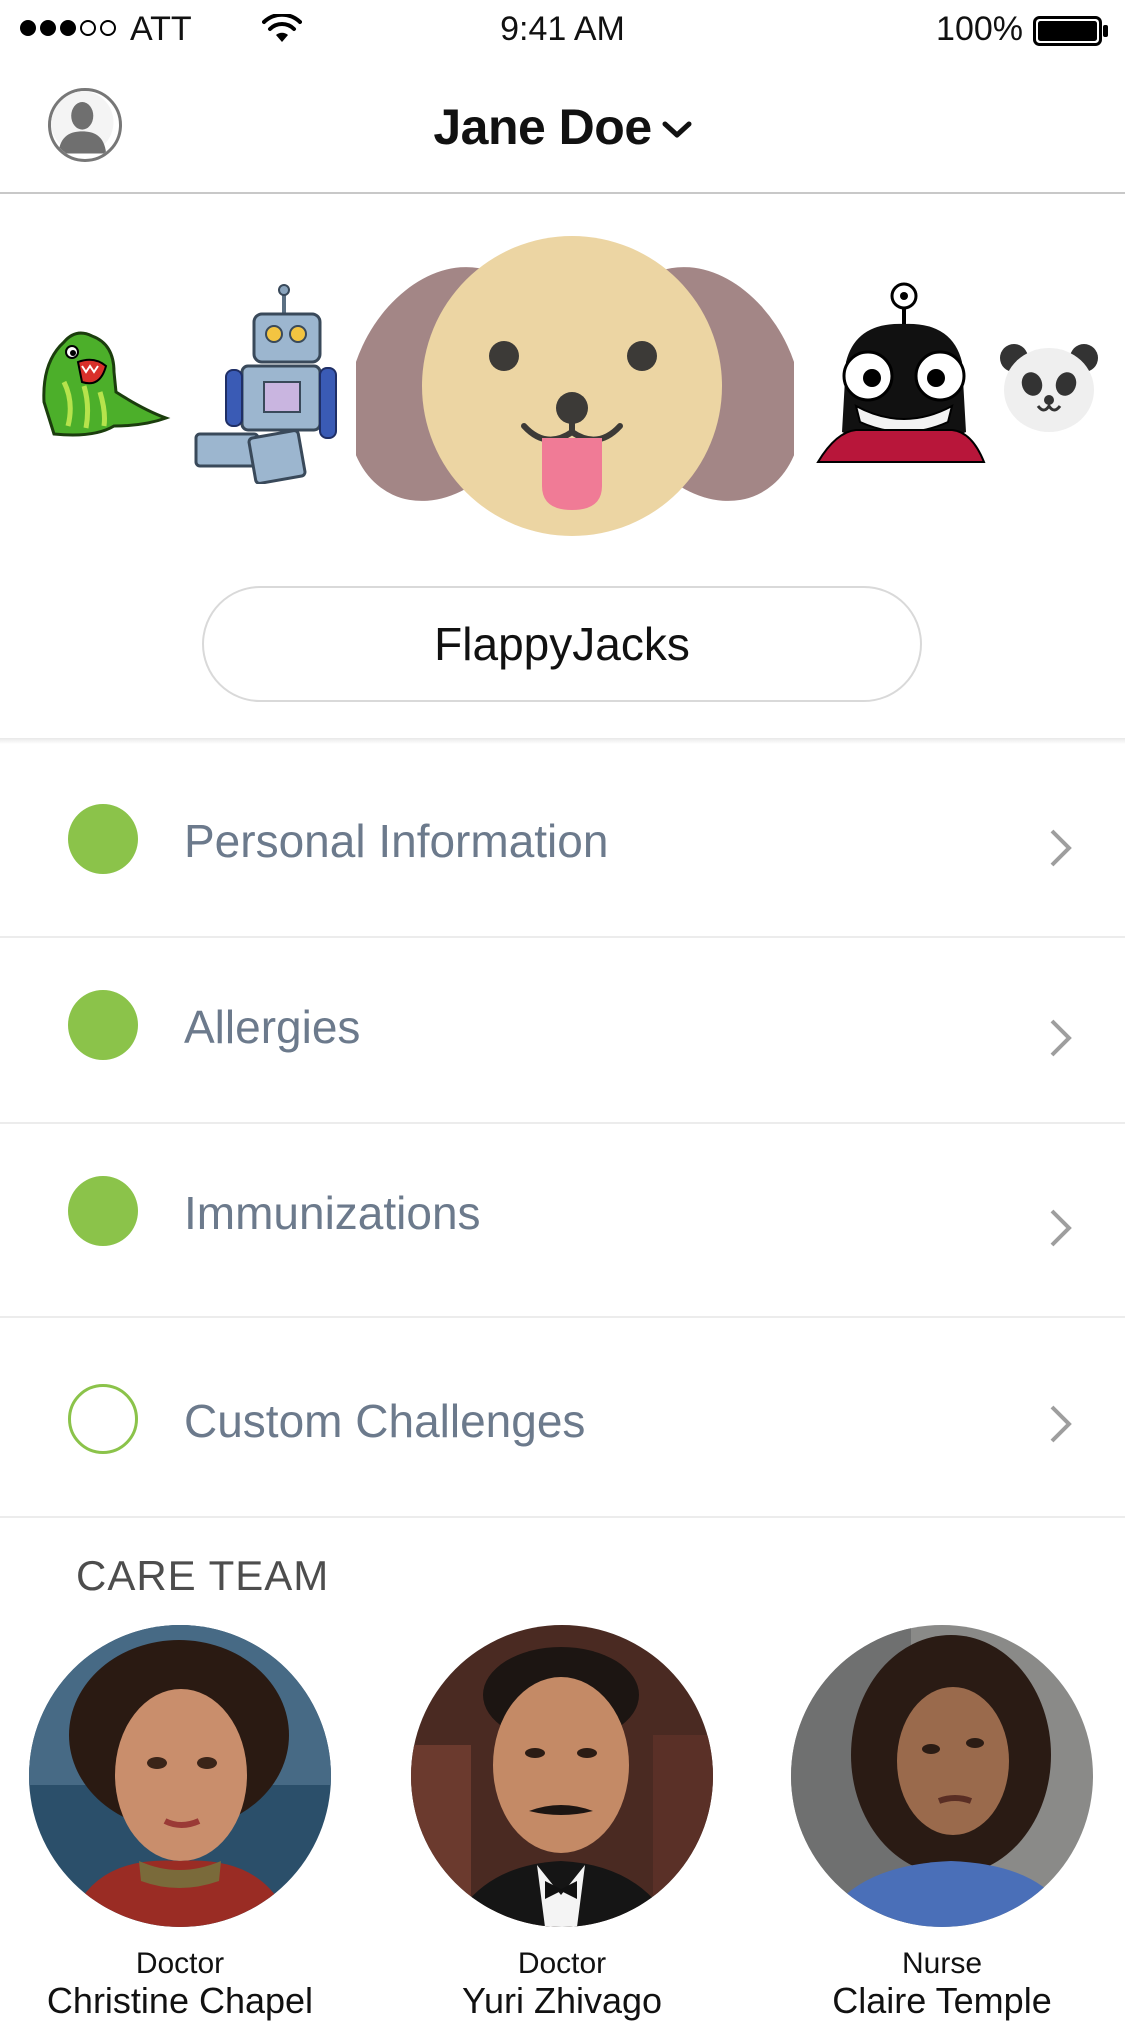 Image resolution: width=1125 pixels, height=2021 pixels. Describe the element at coordinates (180, 2000) in the screenshot. I see `care-team-name: Christine Chapel` at that location.